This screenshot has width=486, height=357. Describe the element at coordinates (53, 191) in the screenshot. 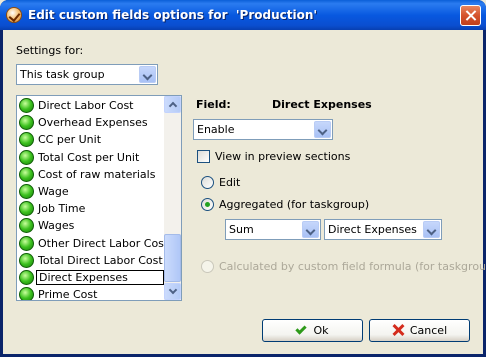

I see `list-item-label: Wage` at that location.